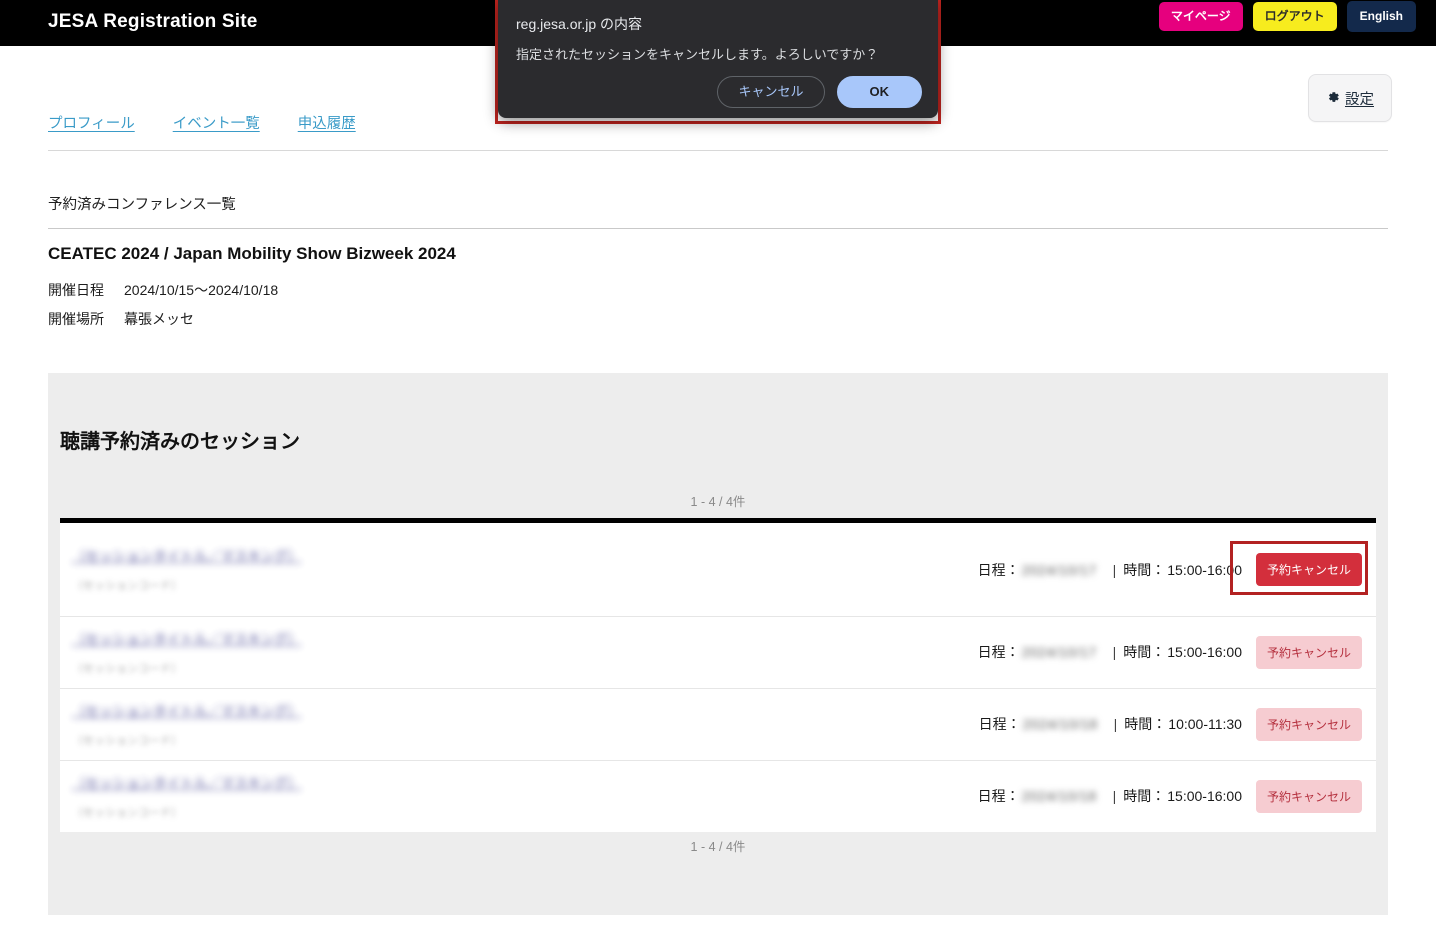 Image resolution: width=1436 pixels, height=930 pixels. What do you see at coordinates (180, 442) in the screenshot?
I see `sessions-panel-title: 聴講予約済みのセッション` at bounding box center [180, 442].